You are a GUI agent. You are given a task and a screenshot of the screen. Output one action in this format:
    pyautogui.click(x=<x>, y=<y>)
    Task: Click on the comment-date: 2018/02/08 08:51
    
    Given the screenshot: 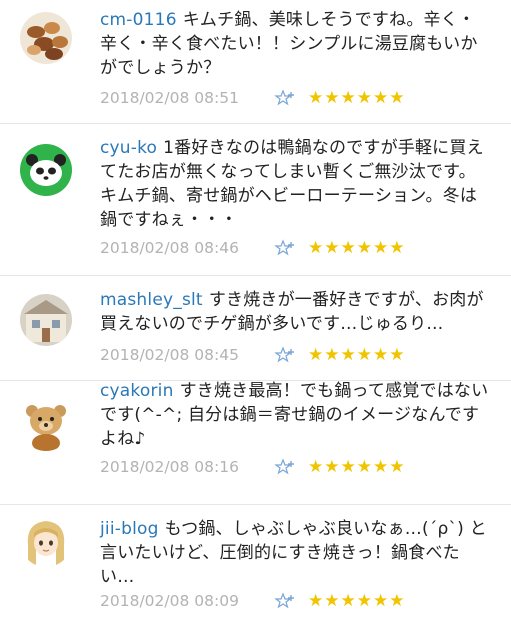 What is the action you would take?
    pyautogui.click(x=169, y=98)
    